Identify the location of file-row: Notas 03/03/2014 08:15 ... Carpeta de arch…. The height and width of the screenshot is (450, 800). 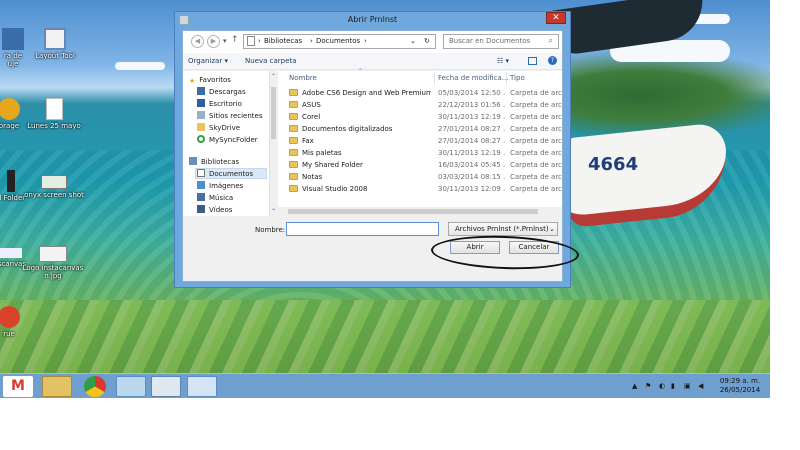
(420, 177).